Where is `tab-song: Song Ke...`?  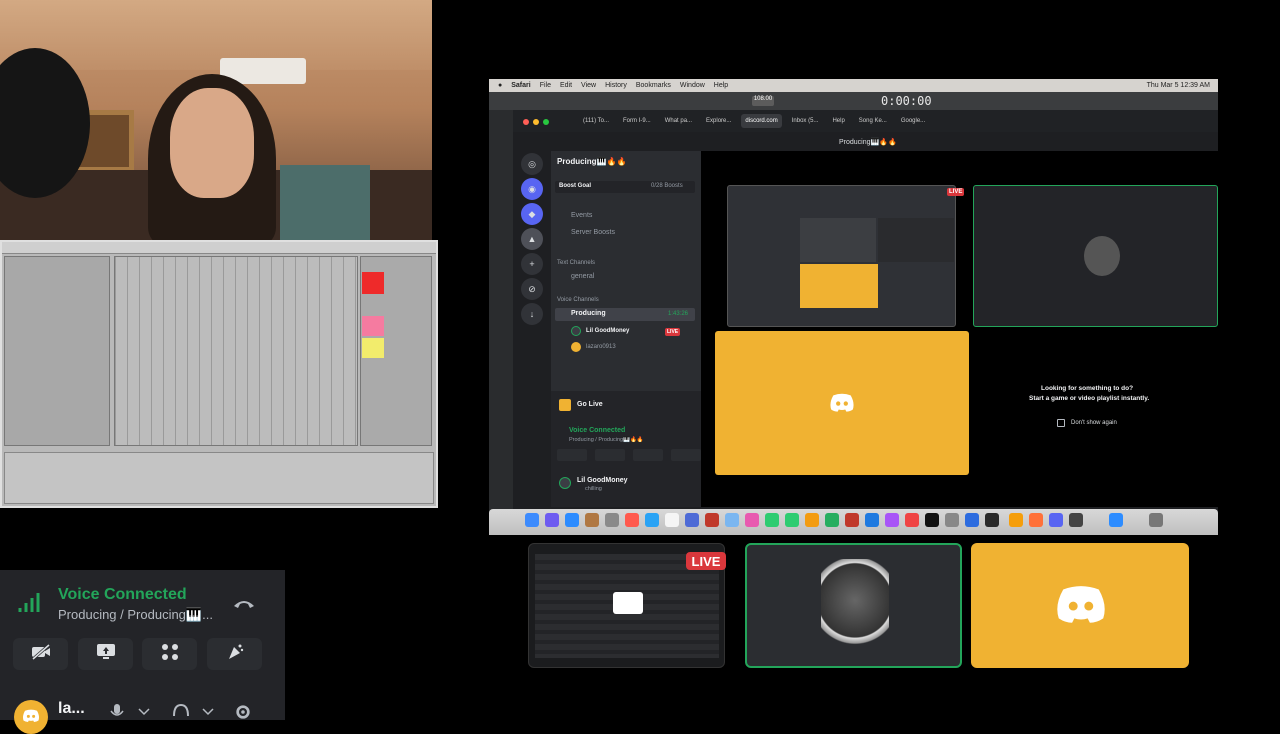 tab-song: Song Ke... is located at coordinates (873, 121).